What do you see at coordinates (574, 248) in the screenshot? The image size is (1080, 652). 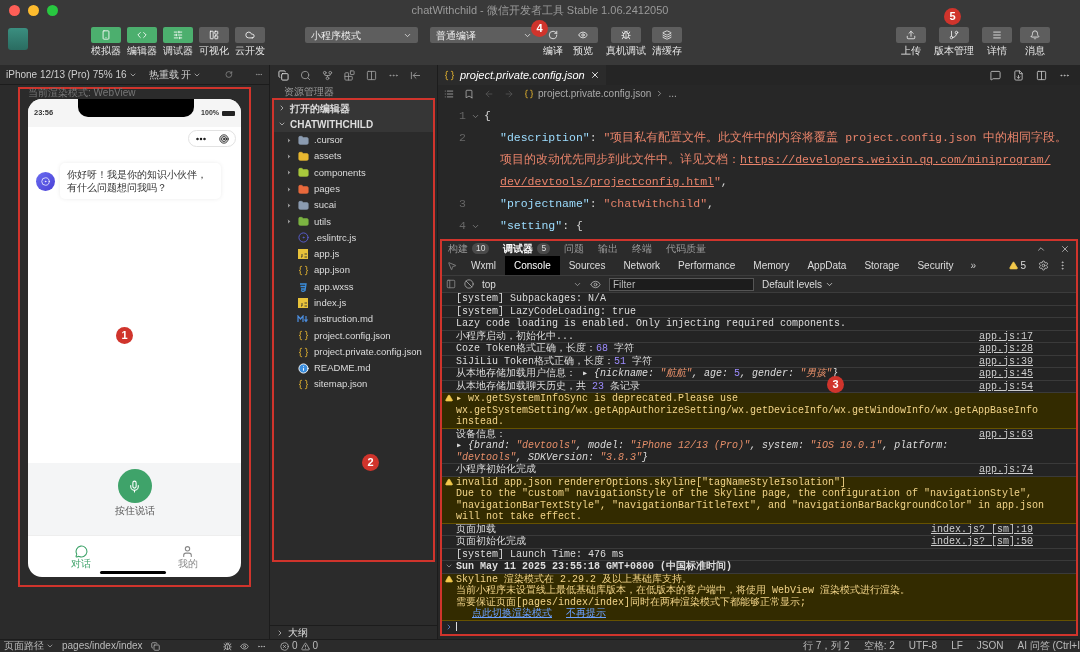 I see `panel-tab: 问题` at bounding box center [574, 248].